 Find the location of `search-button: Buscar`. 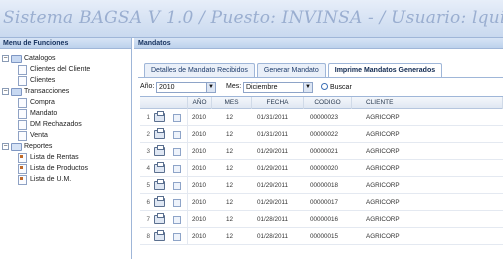

search-button: Buscar is located at coordinates (336, 87).